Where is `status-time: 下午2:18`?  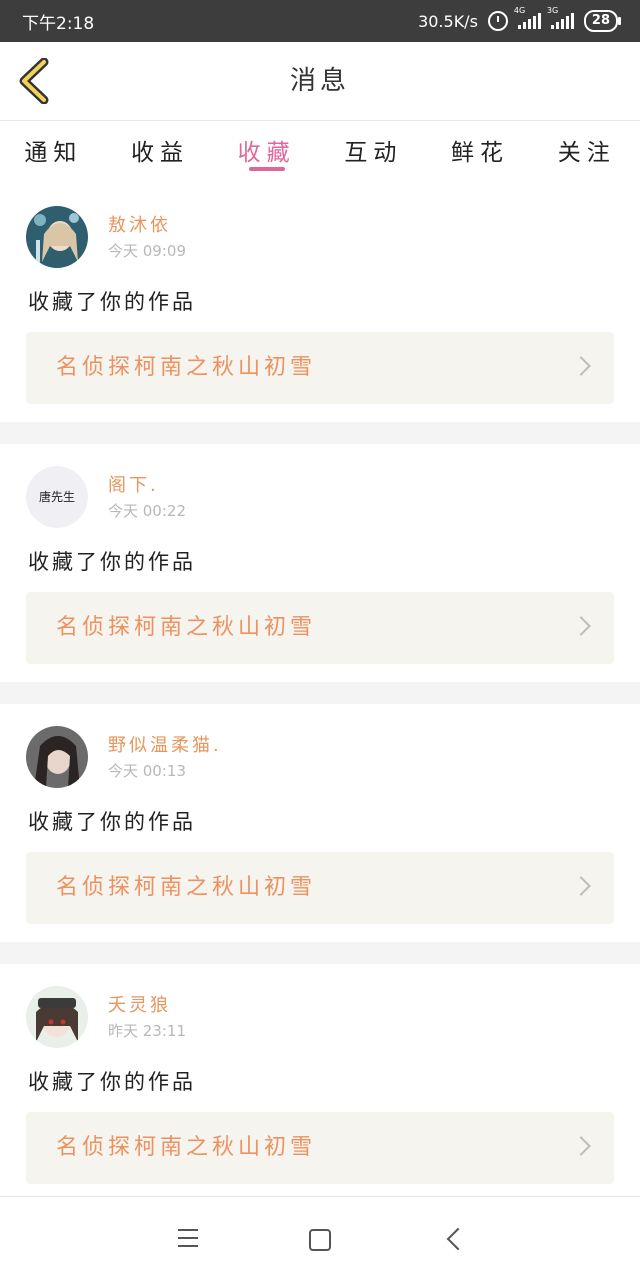
status-time: 下午2:18 is located at coordinates (58, 23).